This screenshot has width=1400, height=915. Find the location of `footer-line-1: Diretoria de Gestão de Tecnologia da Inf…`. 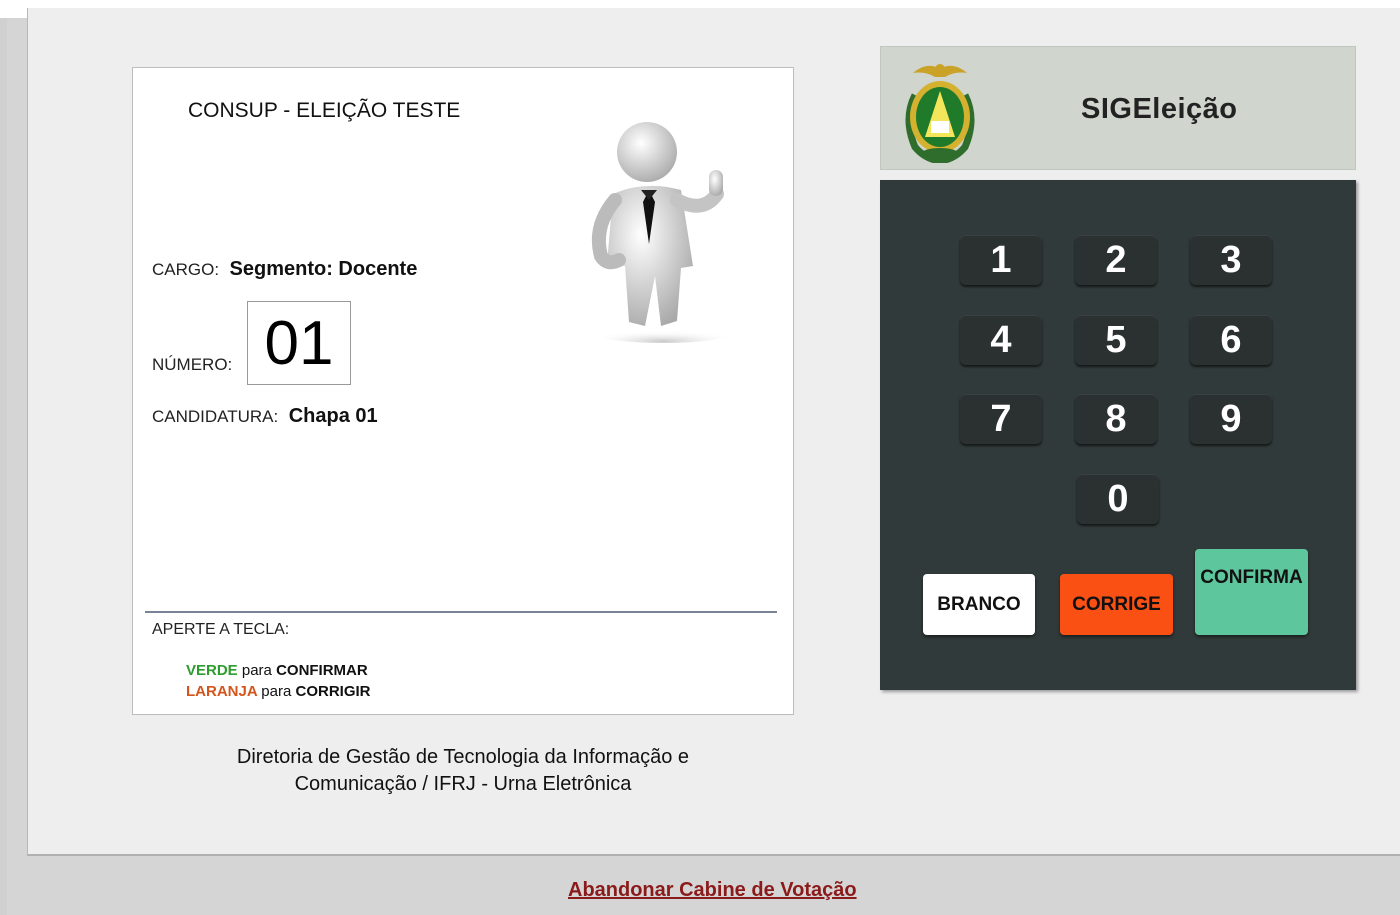

footer-line-1: Diretoria de Gestão de Tecnologia da Inf… is located at coordinates (463, 757).